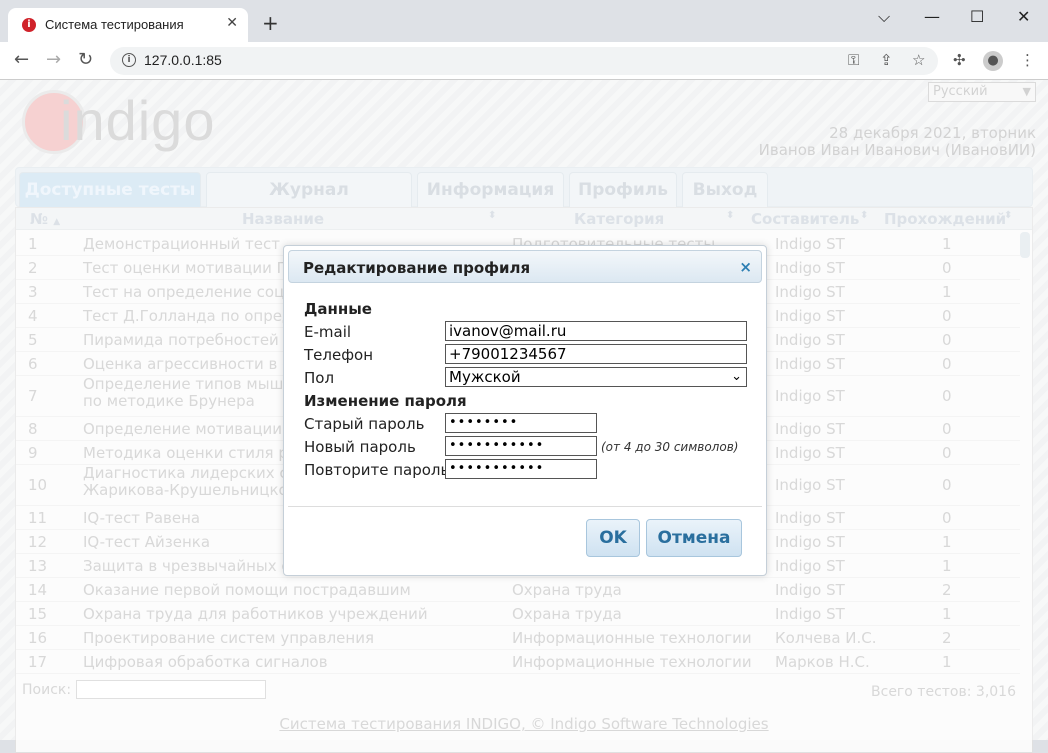 This screenshot has width=1048, height=753. Describe the element at coordinates (1023, 16) in the screenshot. I see `close-window-button: ✕` at that location.